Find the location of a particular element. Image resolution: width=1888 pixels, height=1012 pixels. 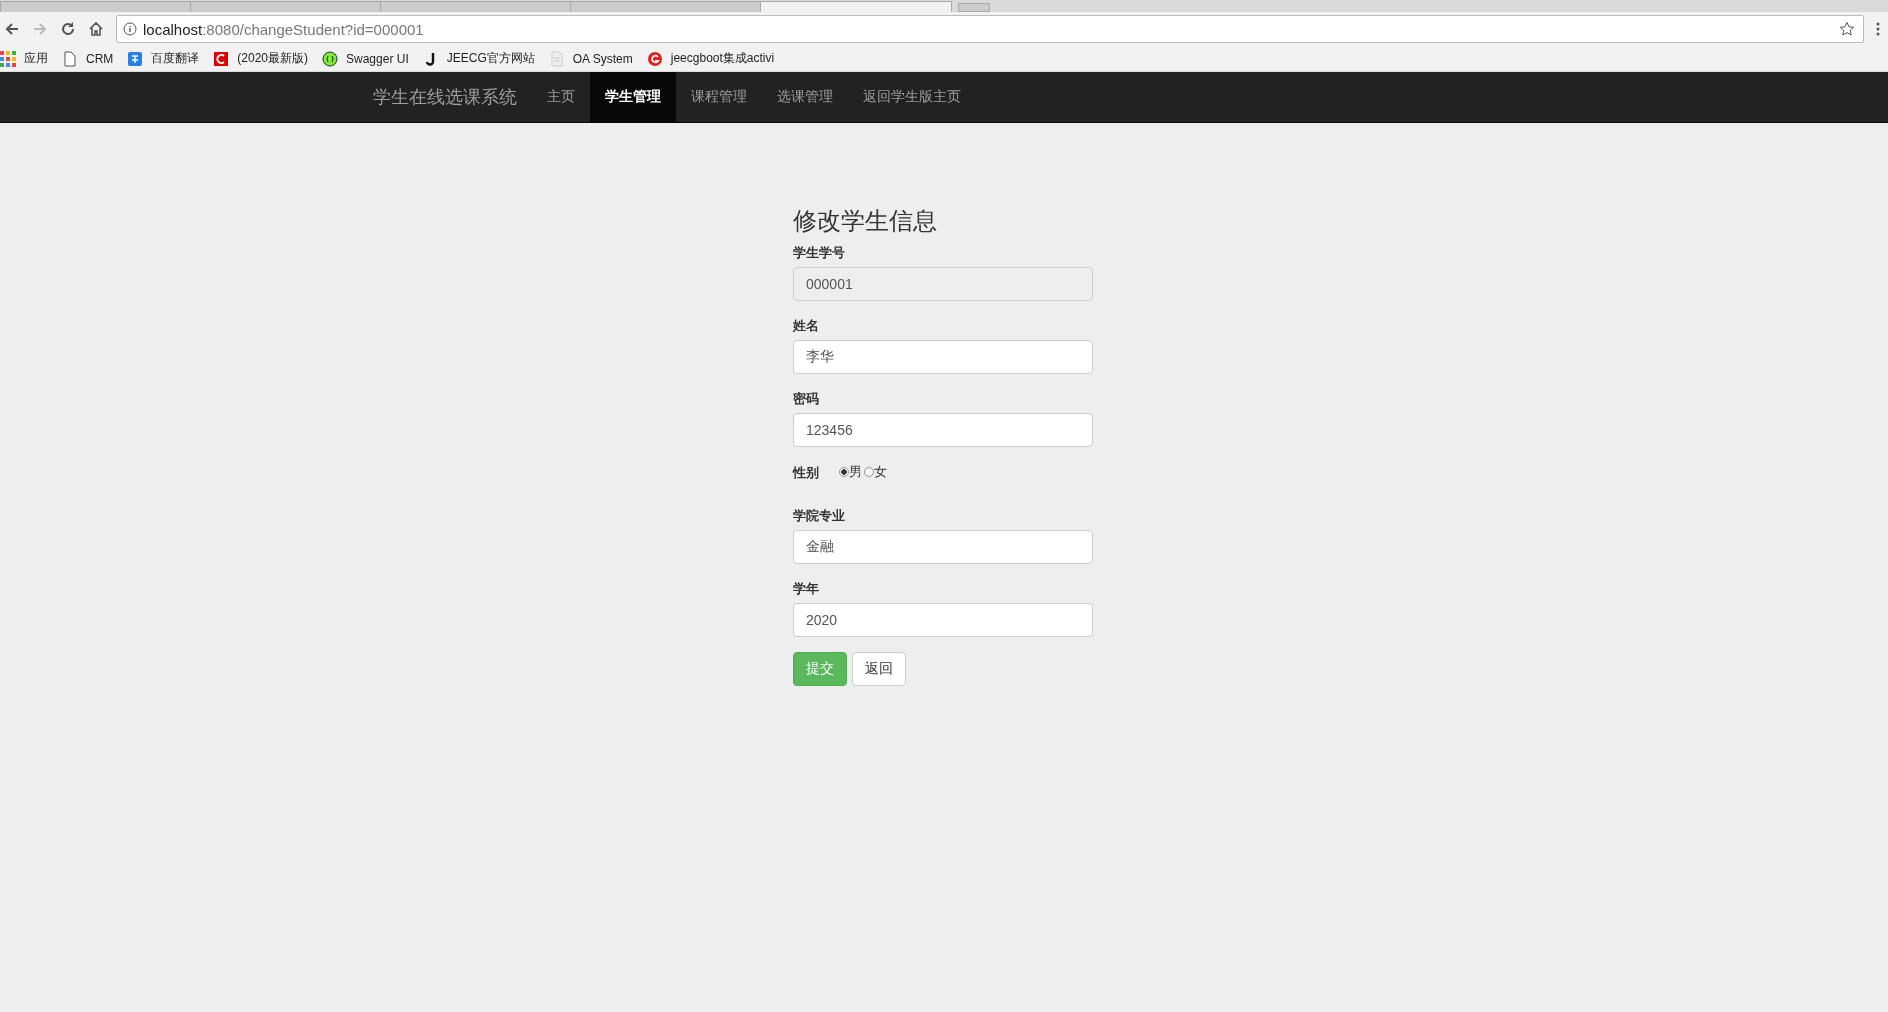

input-field: 123456 is located at coordinates (943, 430).